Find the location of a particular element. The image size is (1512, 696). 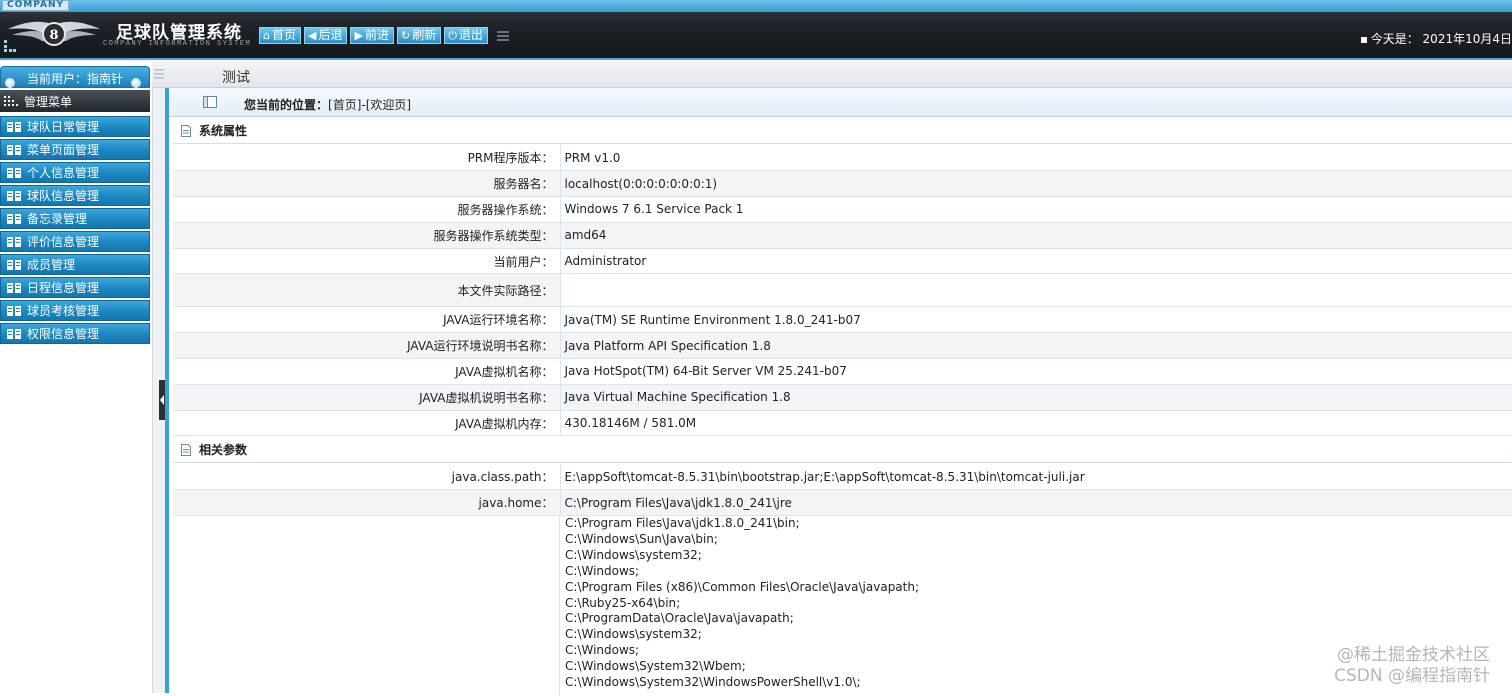

table-row: 本文件实际路径： is located at coordinates (842, 290).